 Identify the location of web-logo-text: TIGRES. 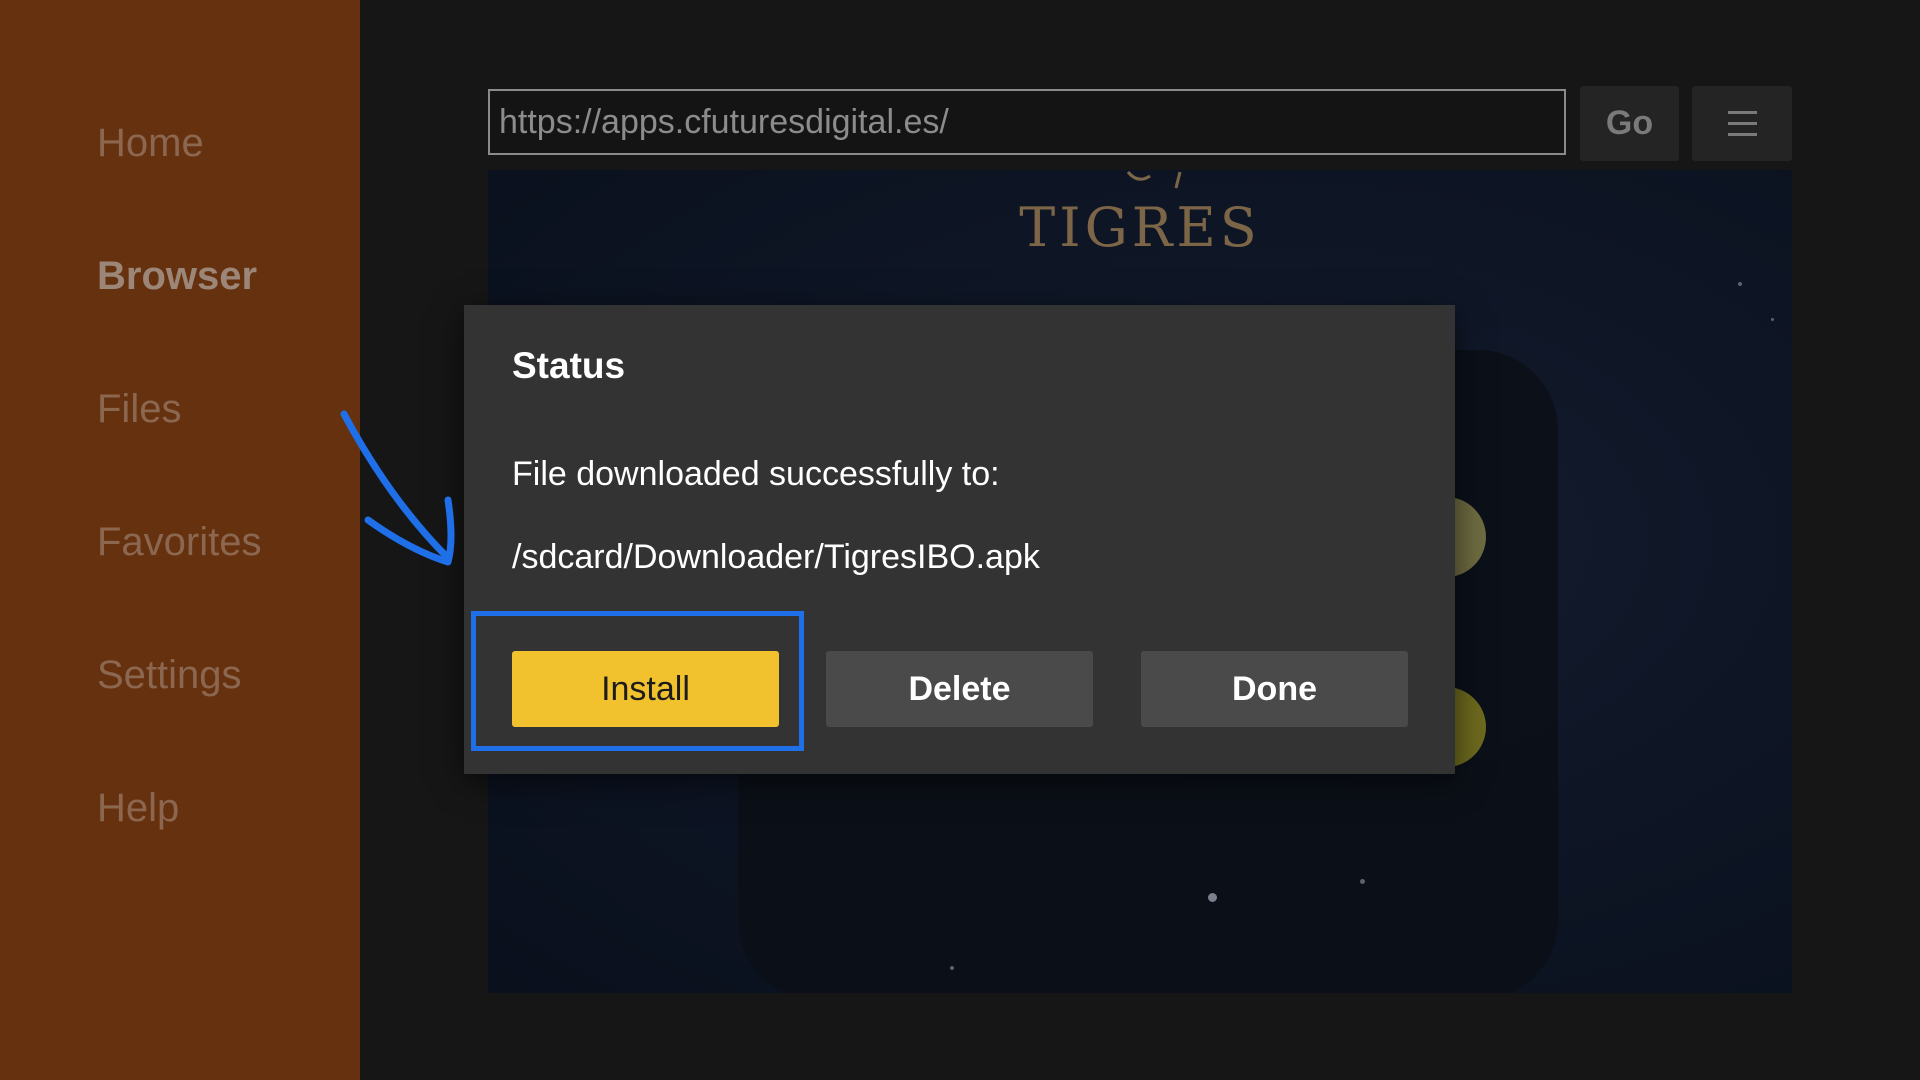
(1140, 227).